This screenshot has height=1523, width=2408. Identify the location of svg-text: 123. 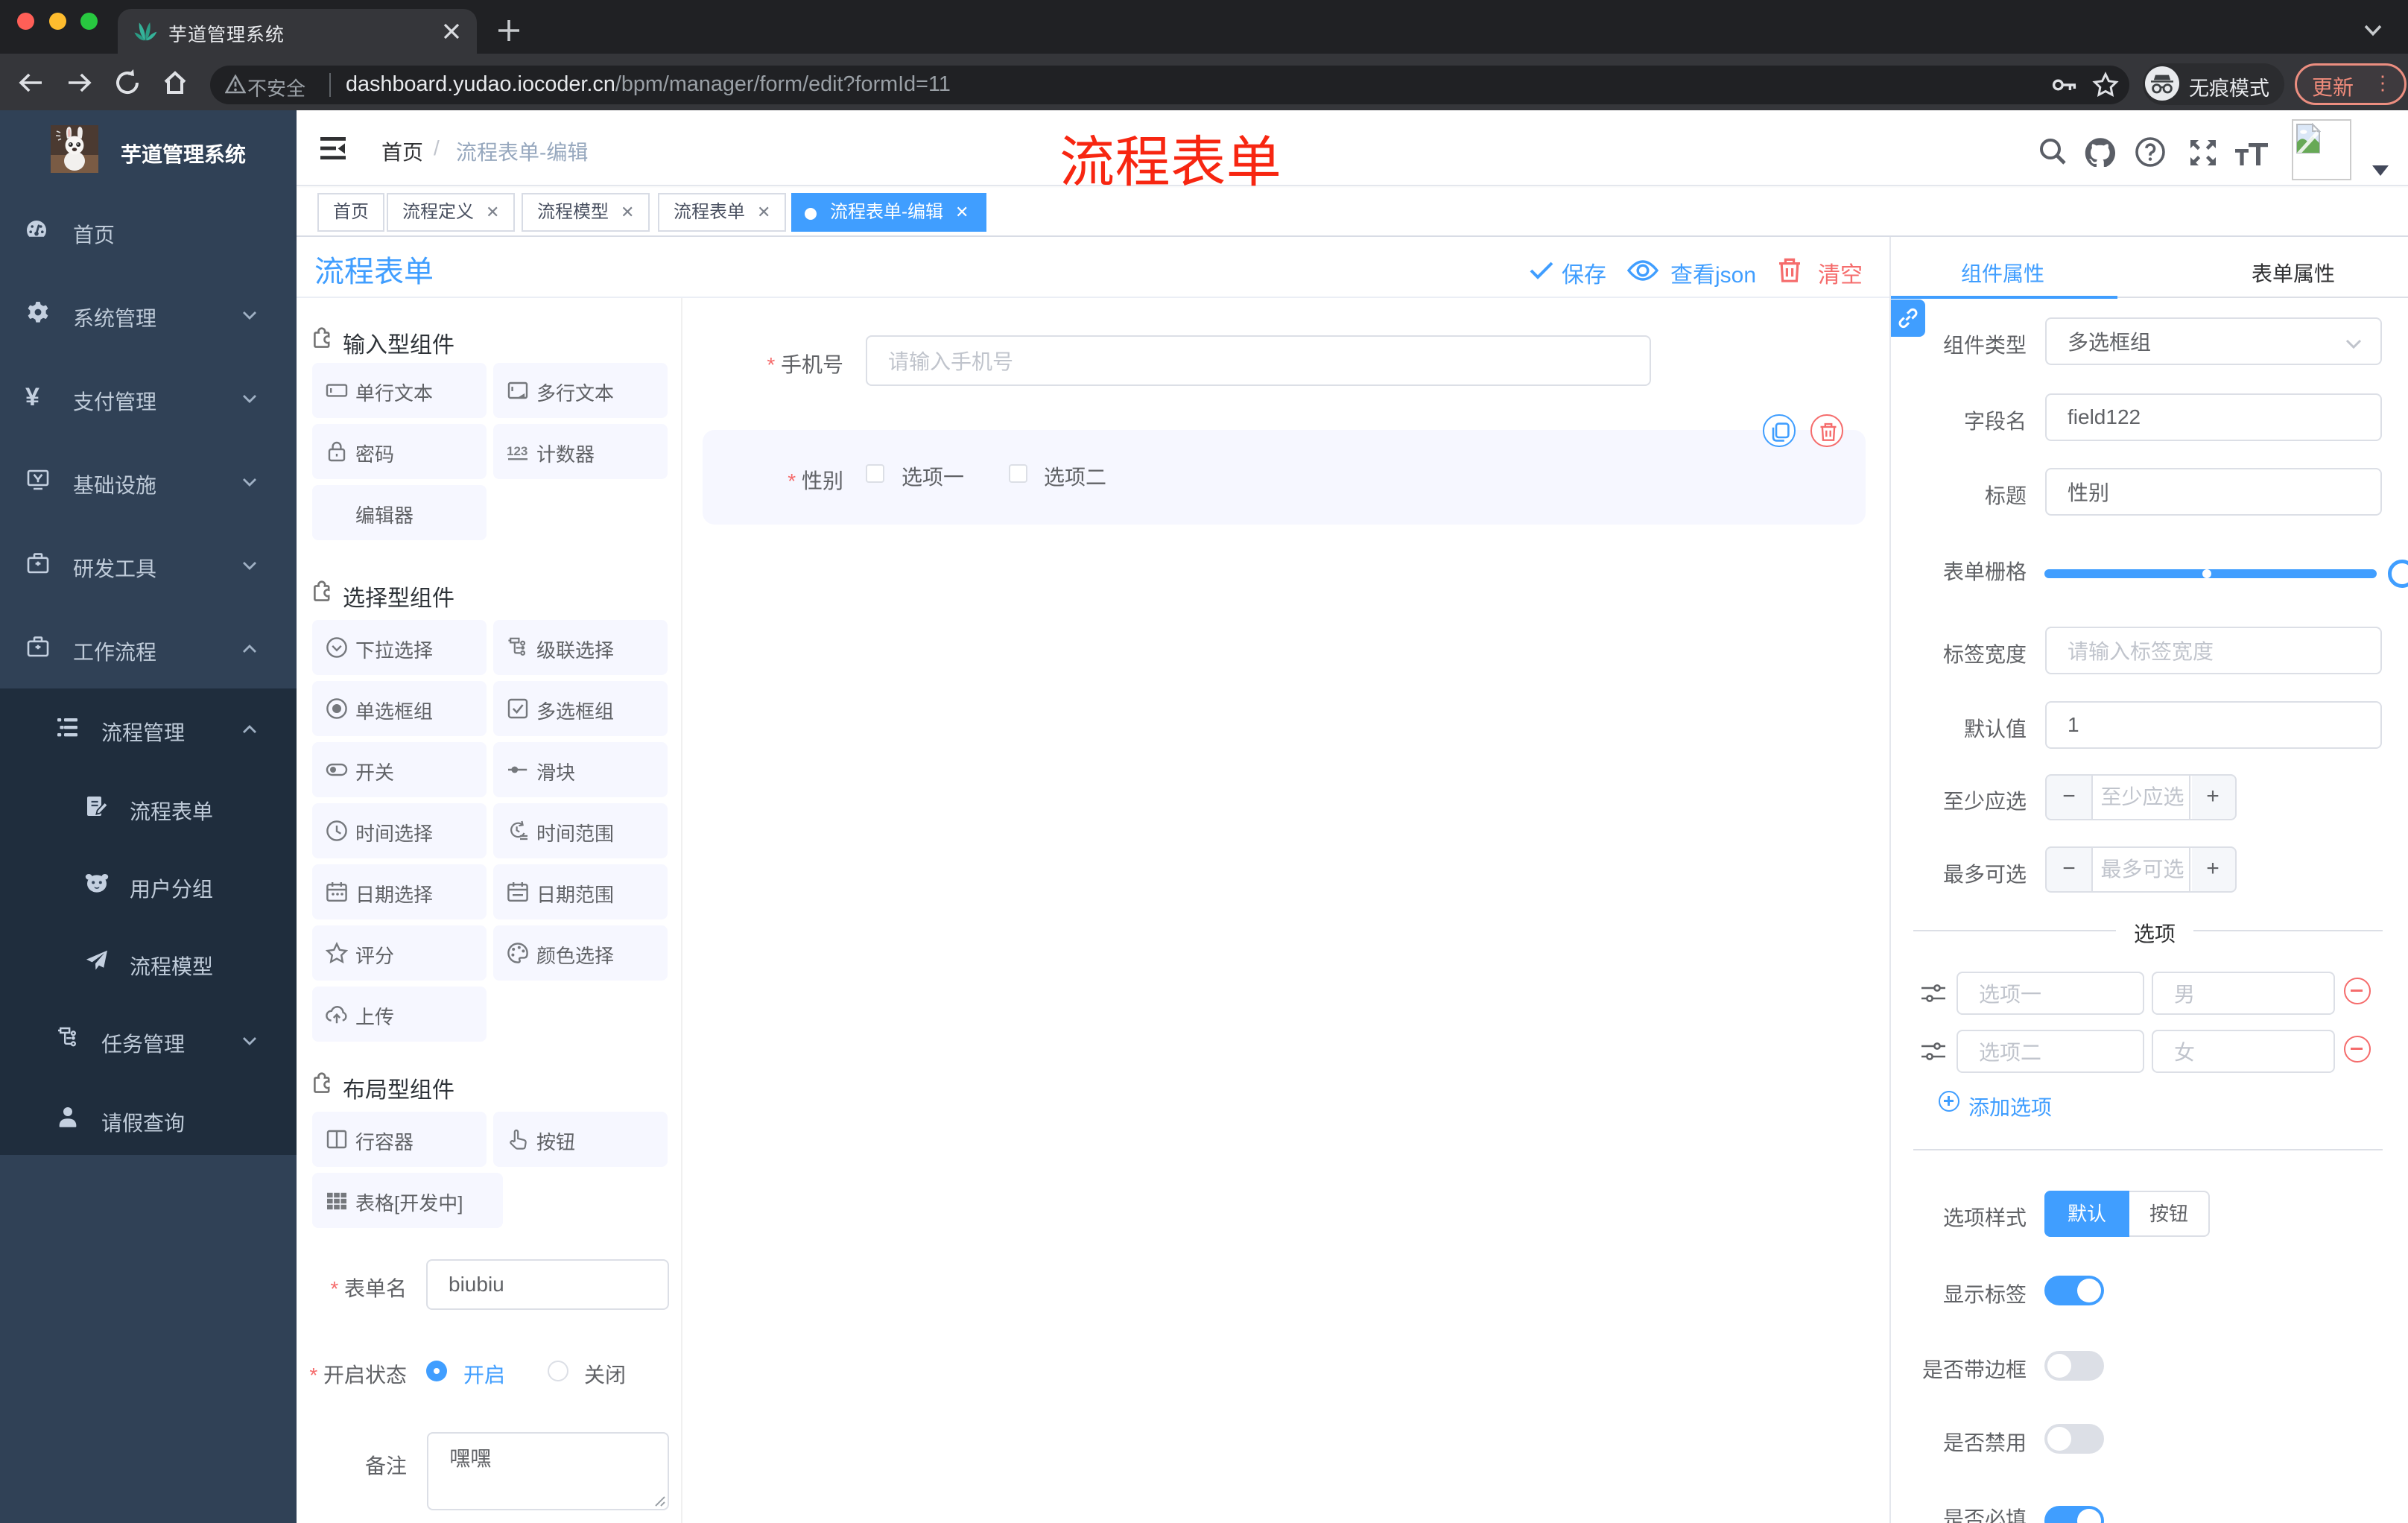
(517, 451).